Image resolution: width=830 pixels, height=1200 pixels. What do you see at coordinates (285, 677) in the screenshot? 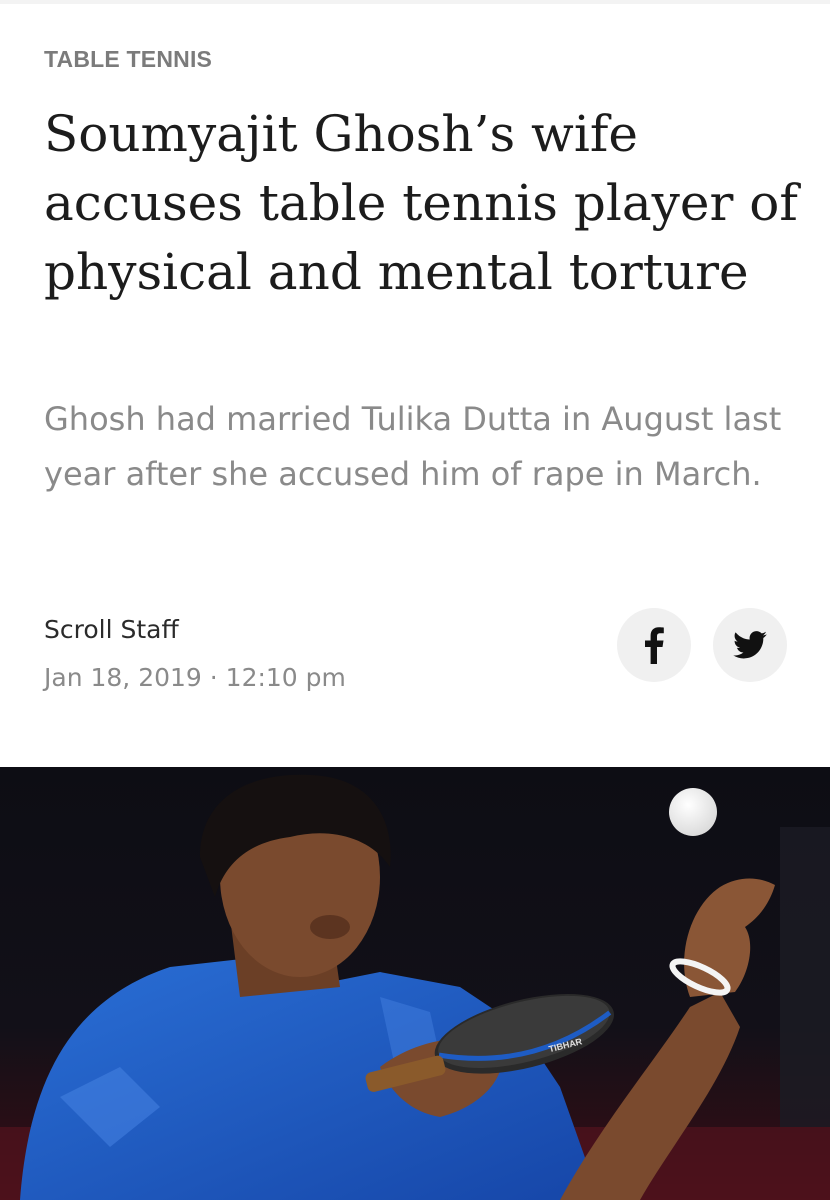
I see `publish-time: 12:10 pm` at bounding box center [285, 677].